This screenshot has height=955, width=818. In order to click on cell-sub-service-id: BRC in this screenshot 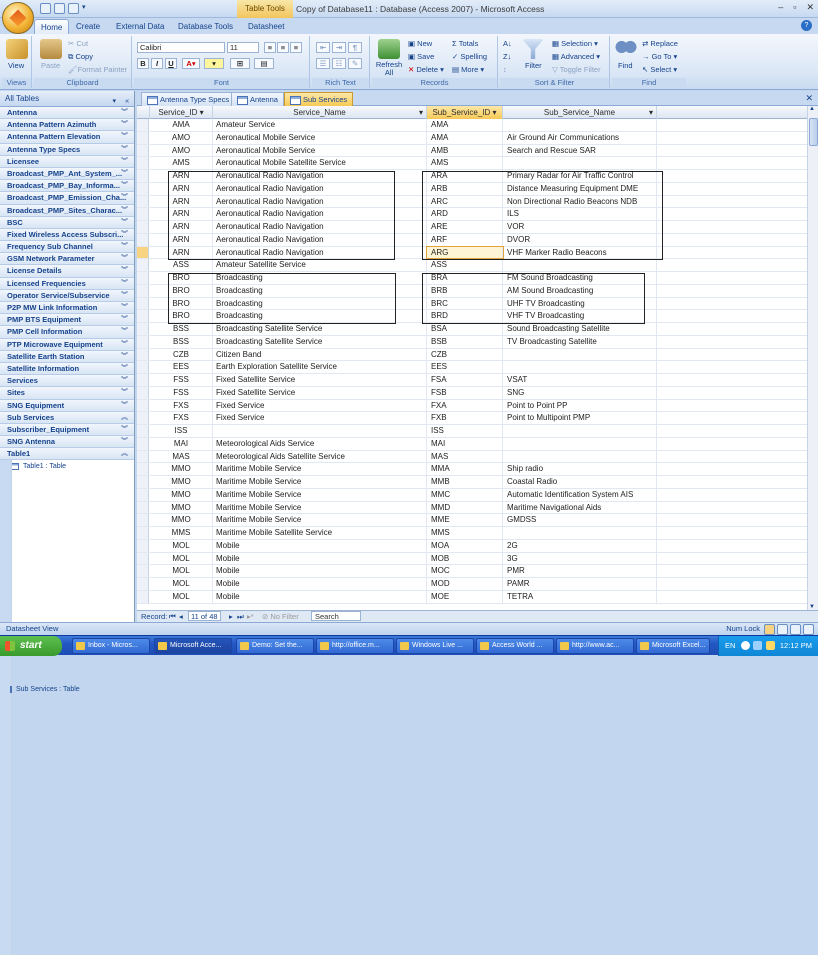, I will do `click(465, 303)`.